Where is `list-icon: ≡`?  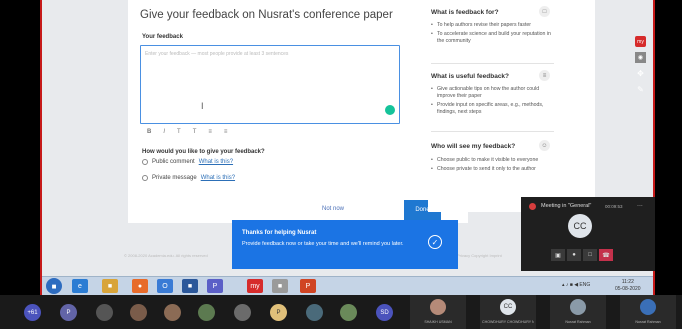
list-icon: ≡ is located at coordinates (544, 75).